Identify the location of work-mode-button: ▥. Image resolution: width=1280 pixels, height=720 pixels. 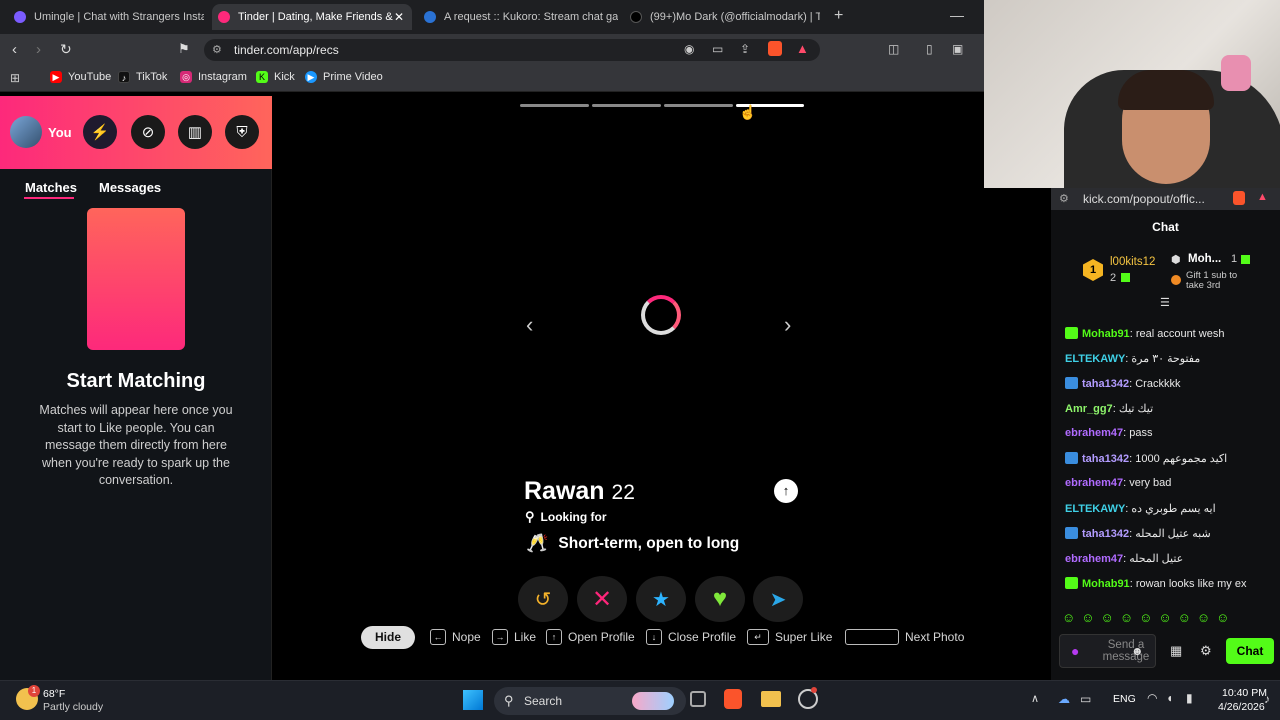
(195, 132).